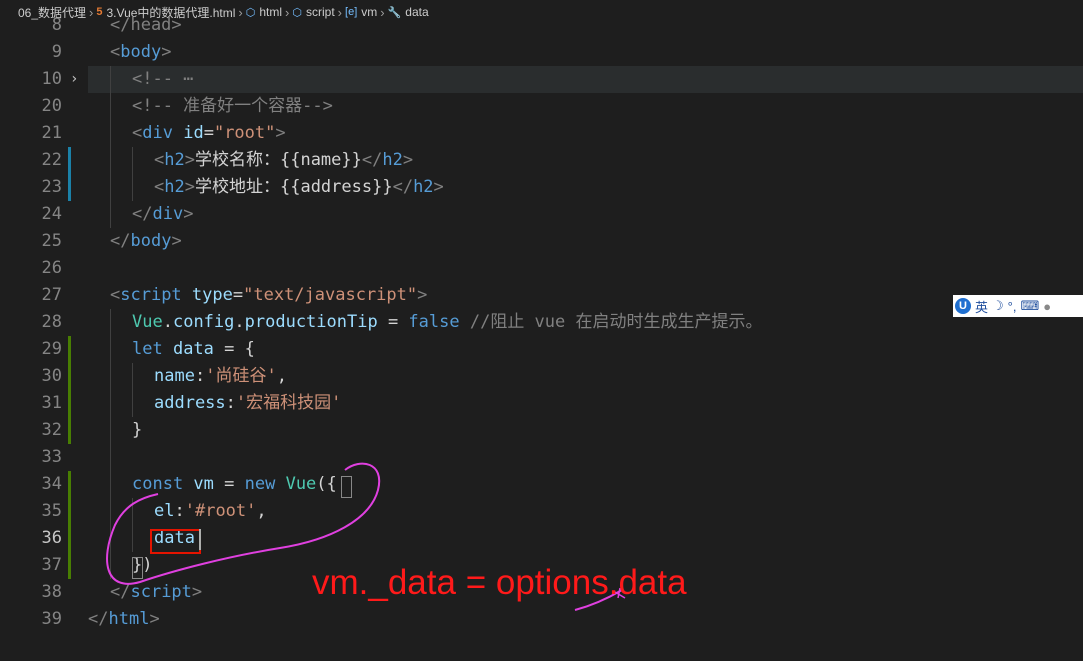 The image size is (1083, 661). What do you see at coordinates (981, 306) in the screenshot?
I see `ime-language-toggle: 英` at bounding box center [981, 306].